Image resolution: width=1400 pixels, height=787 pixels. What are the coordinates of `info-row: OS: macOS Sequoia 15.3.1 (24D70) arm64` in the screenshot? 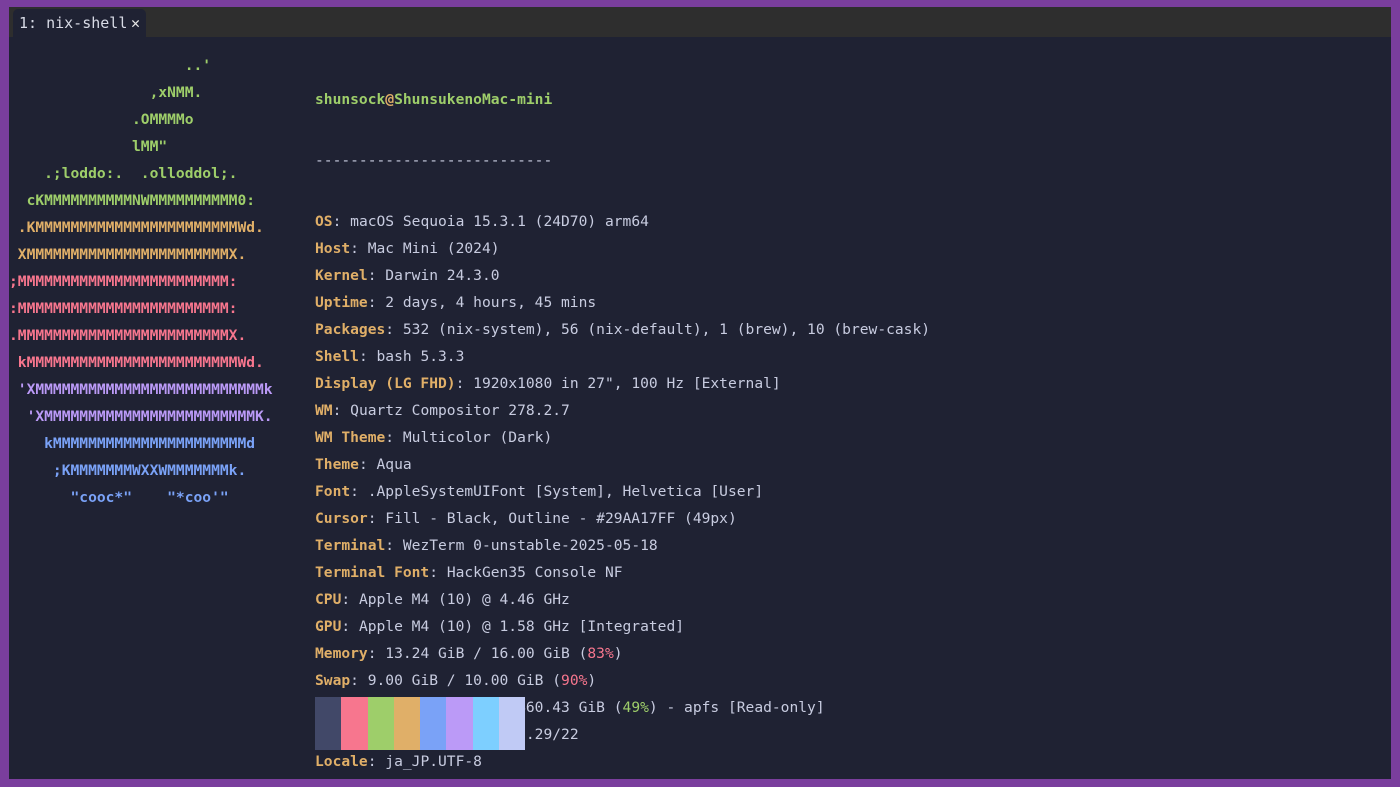 It's located at (482, 221).